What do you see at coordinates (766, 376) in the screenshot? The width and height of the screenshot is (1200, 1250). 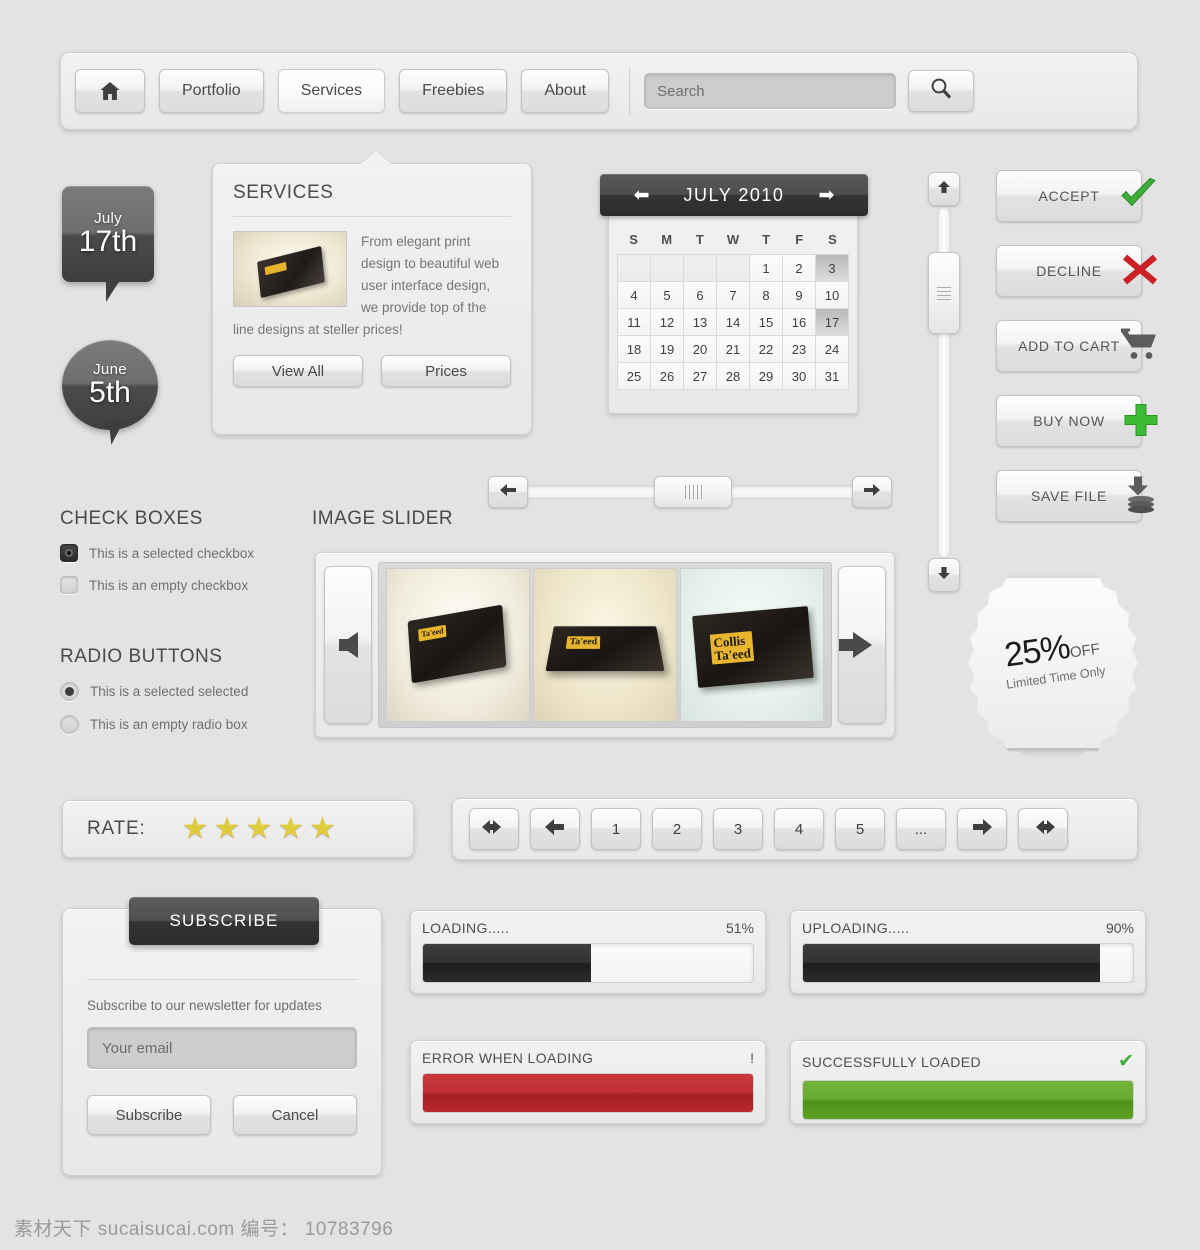 I see `calendar-day-cell: 29` at bounding box center [766, 376].